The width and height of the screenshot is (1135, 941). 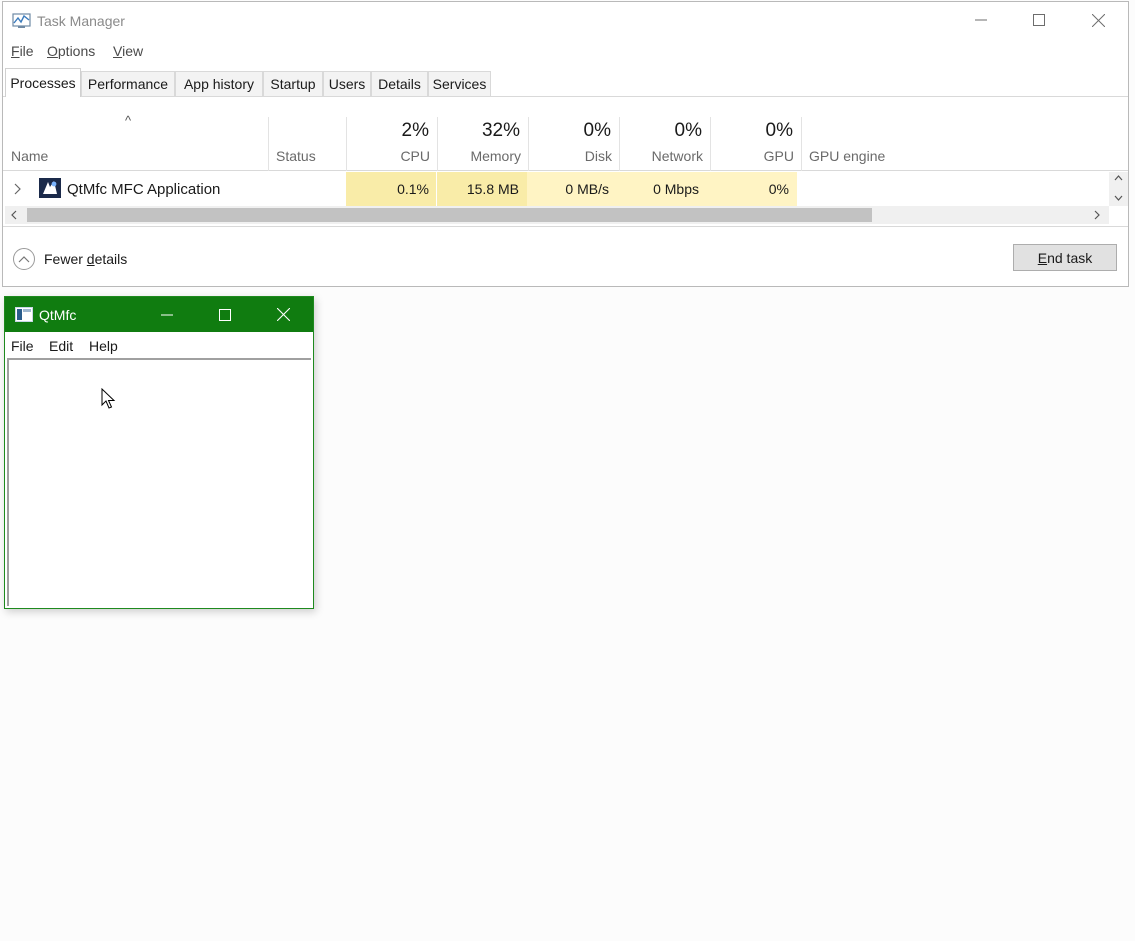 I want to click on menu-view-accel: V, so click(x=118, y=51).